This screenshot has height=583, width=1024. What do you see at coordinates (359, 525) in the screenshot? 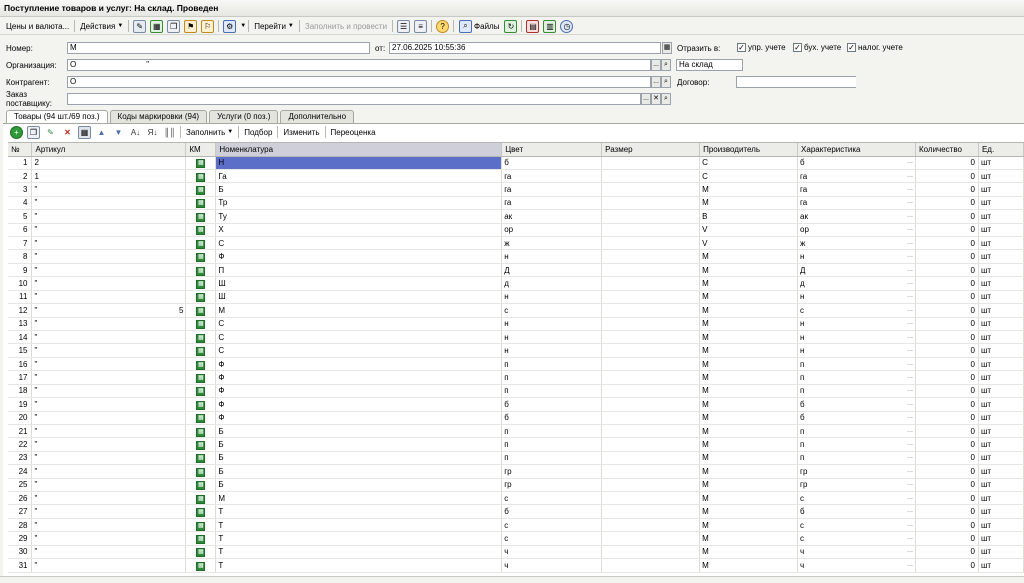
I see `cell-nomenclature: Т` at bounding box center [359, 525].